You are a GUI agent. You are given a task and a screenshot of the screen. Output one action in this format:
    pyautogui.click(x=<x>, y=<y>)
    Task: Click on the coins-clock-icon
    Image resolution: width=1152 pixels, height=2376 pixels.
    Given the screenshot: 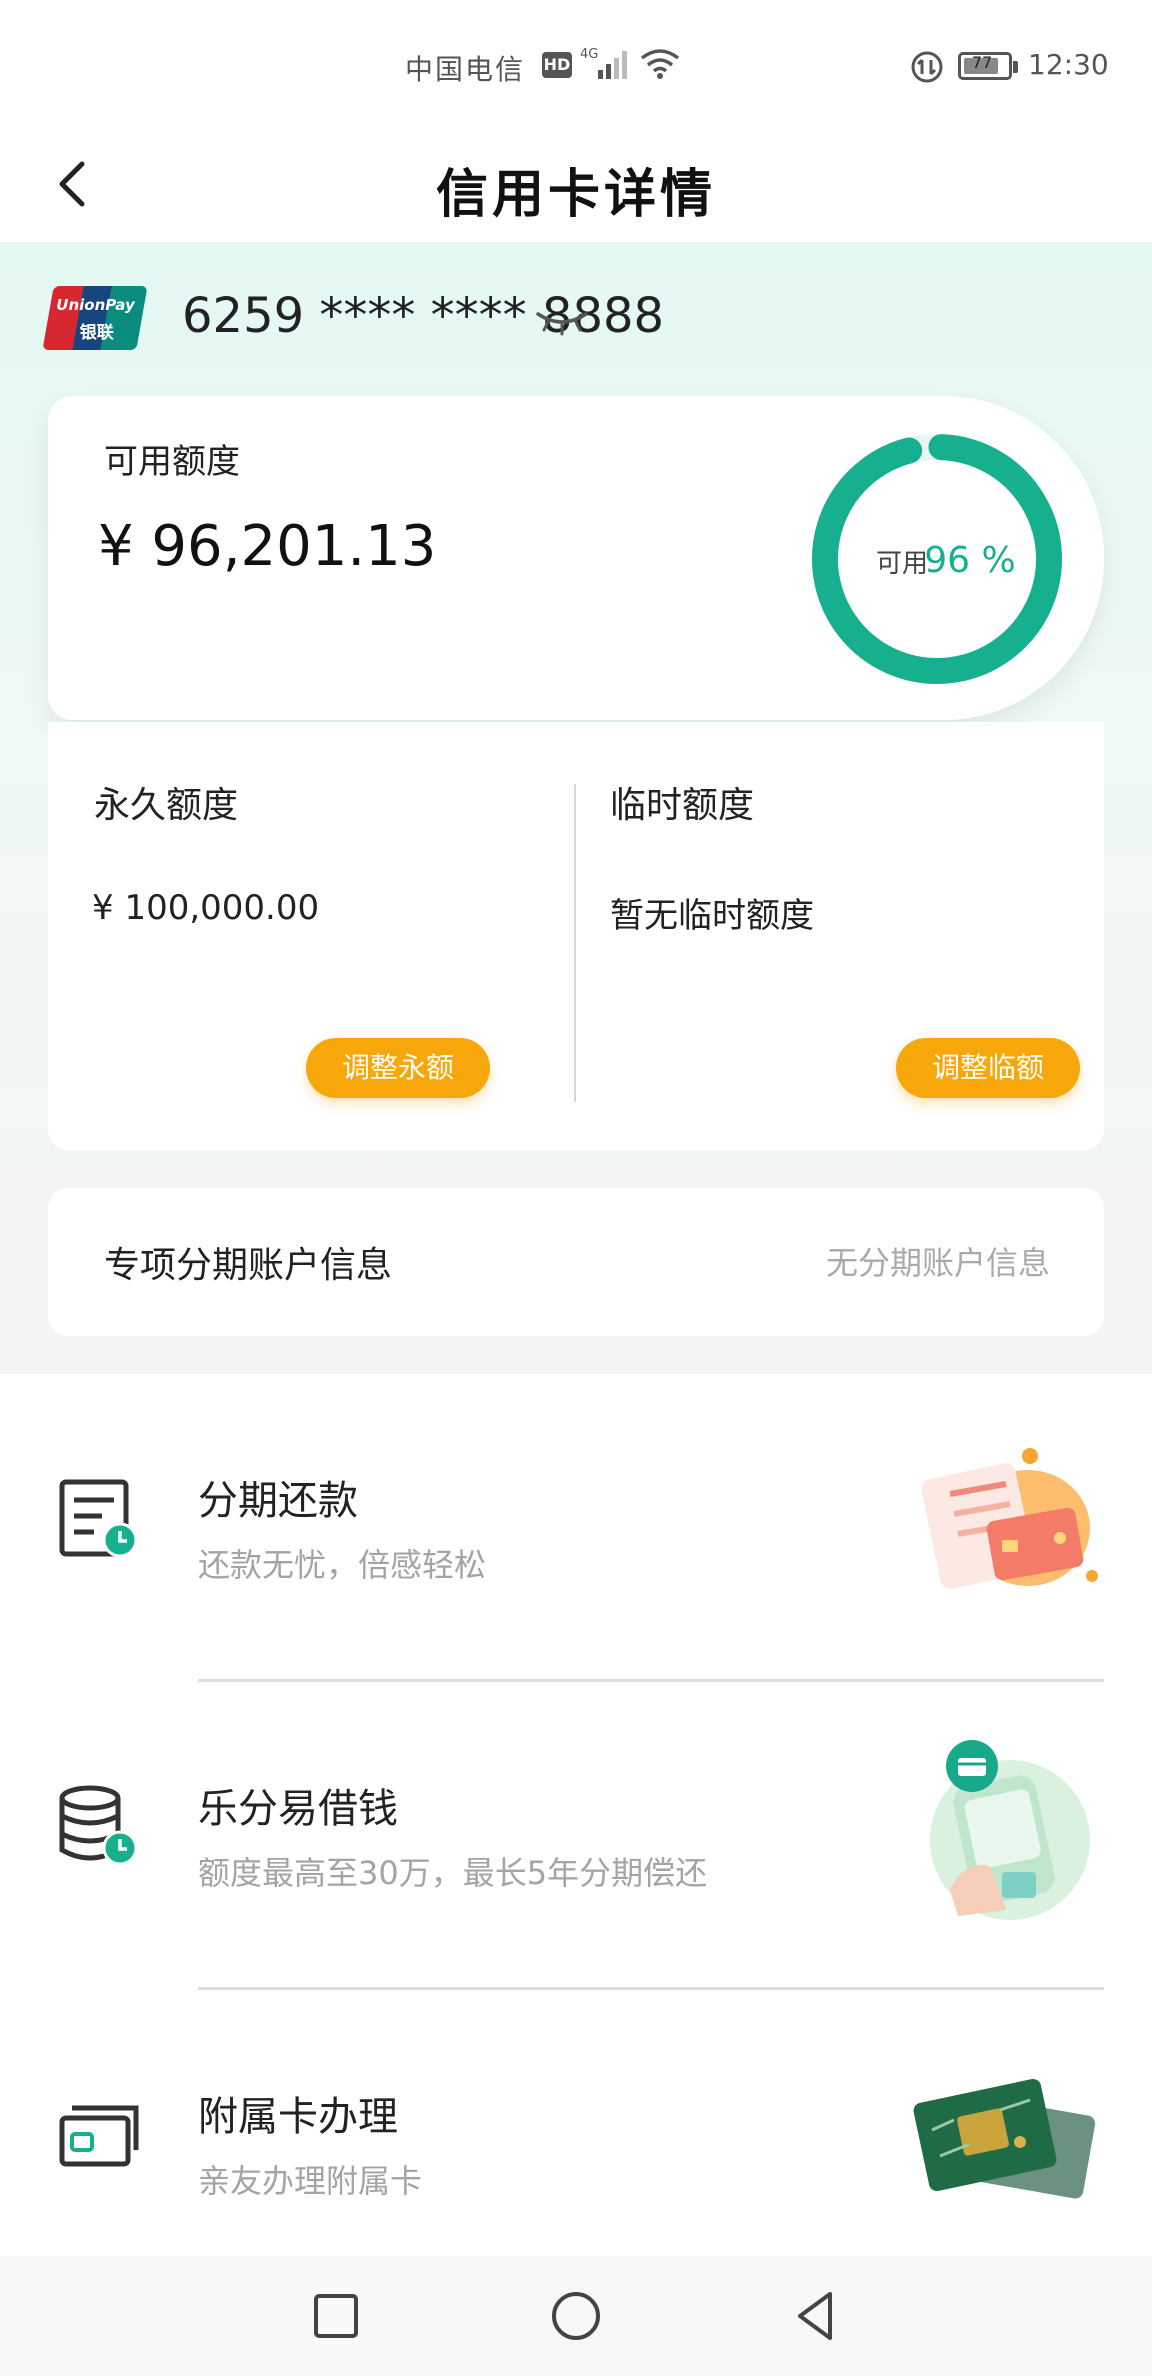 What is the action you would take?
    pyautogui.click(x=101, y=1829)
    